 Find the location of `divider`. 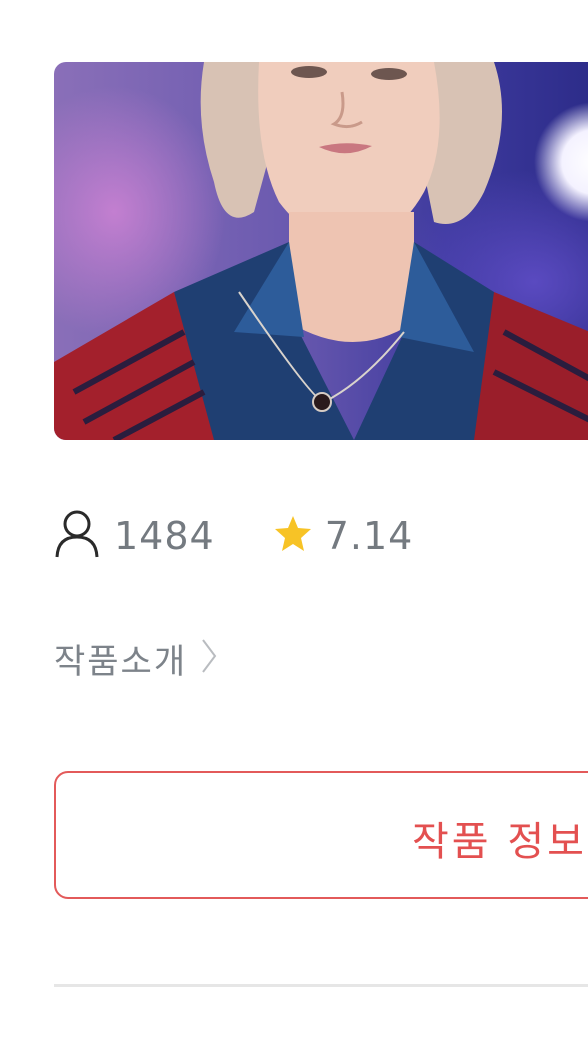

divider is located at coordinates (321, 985).